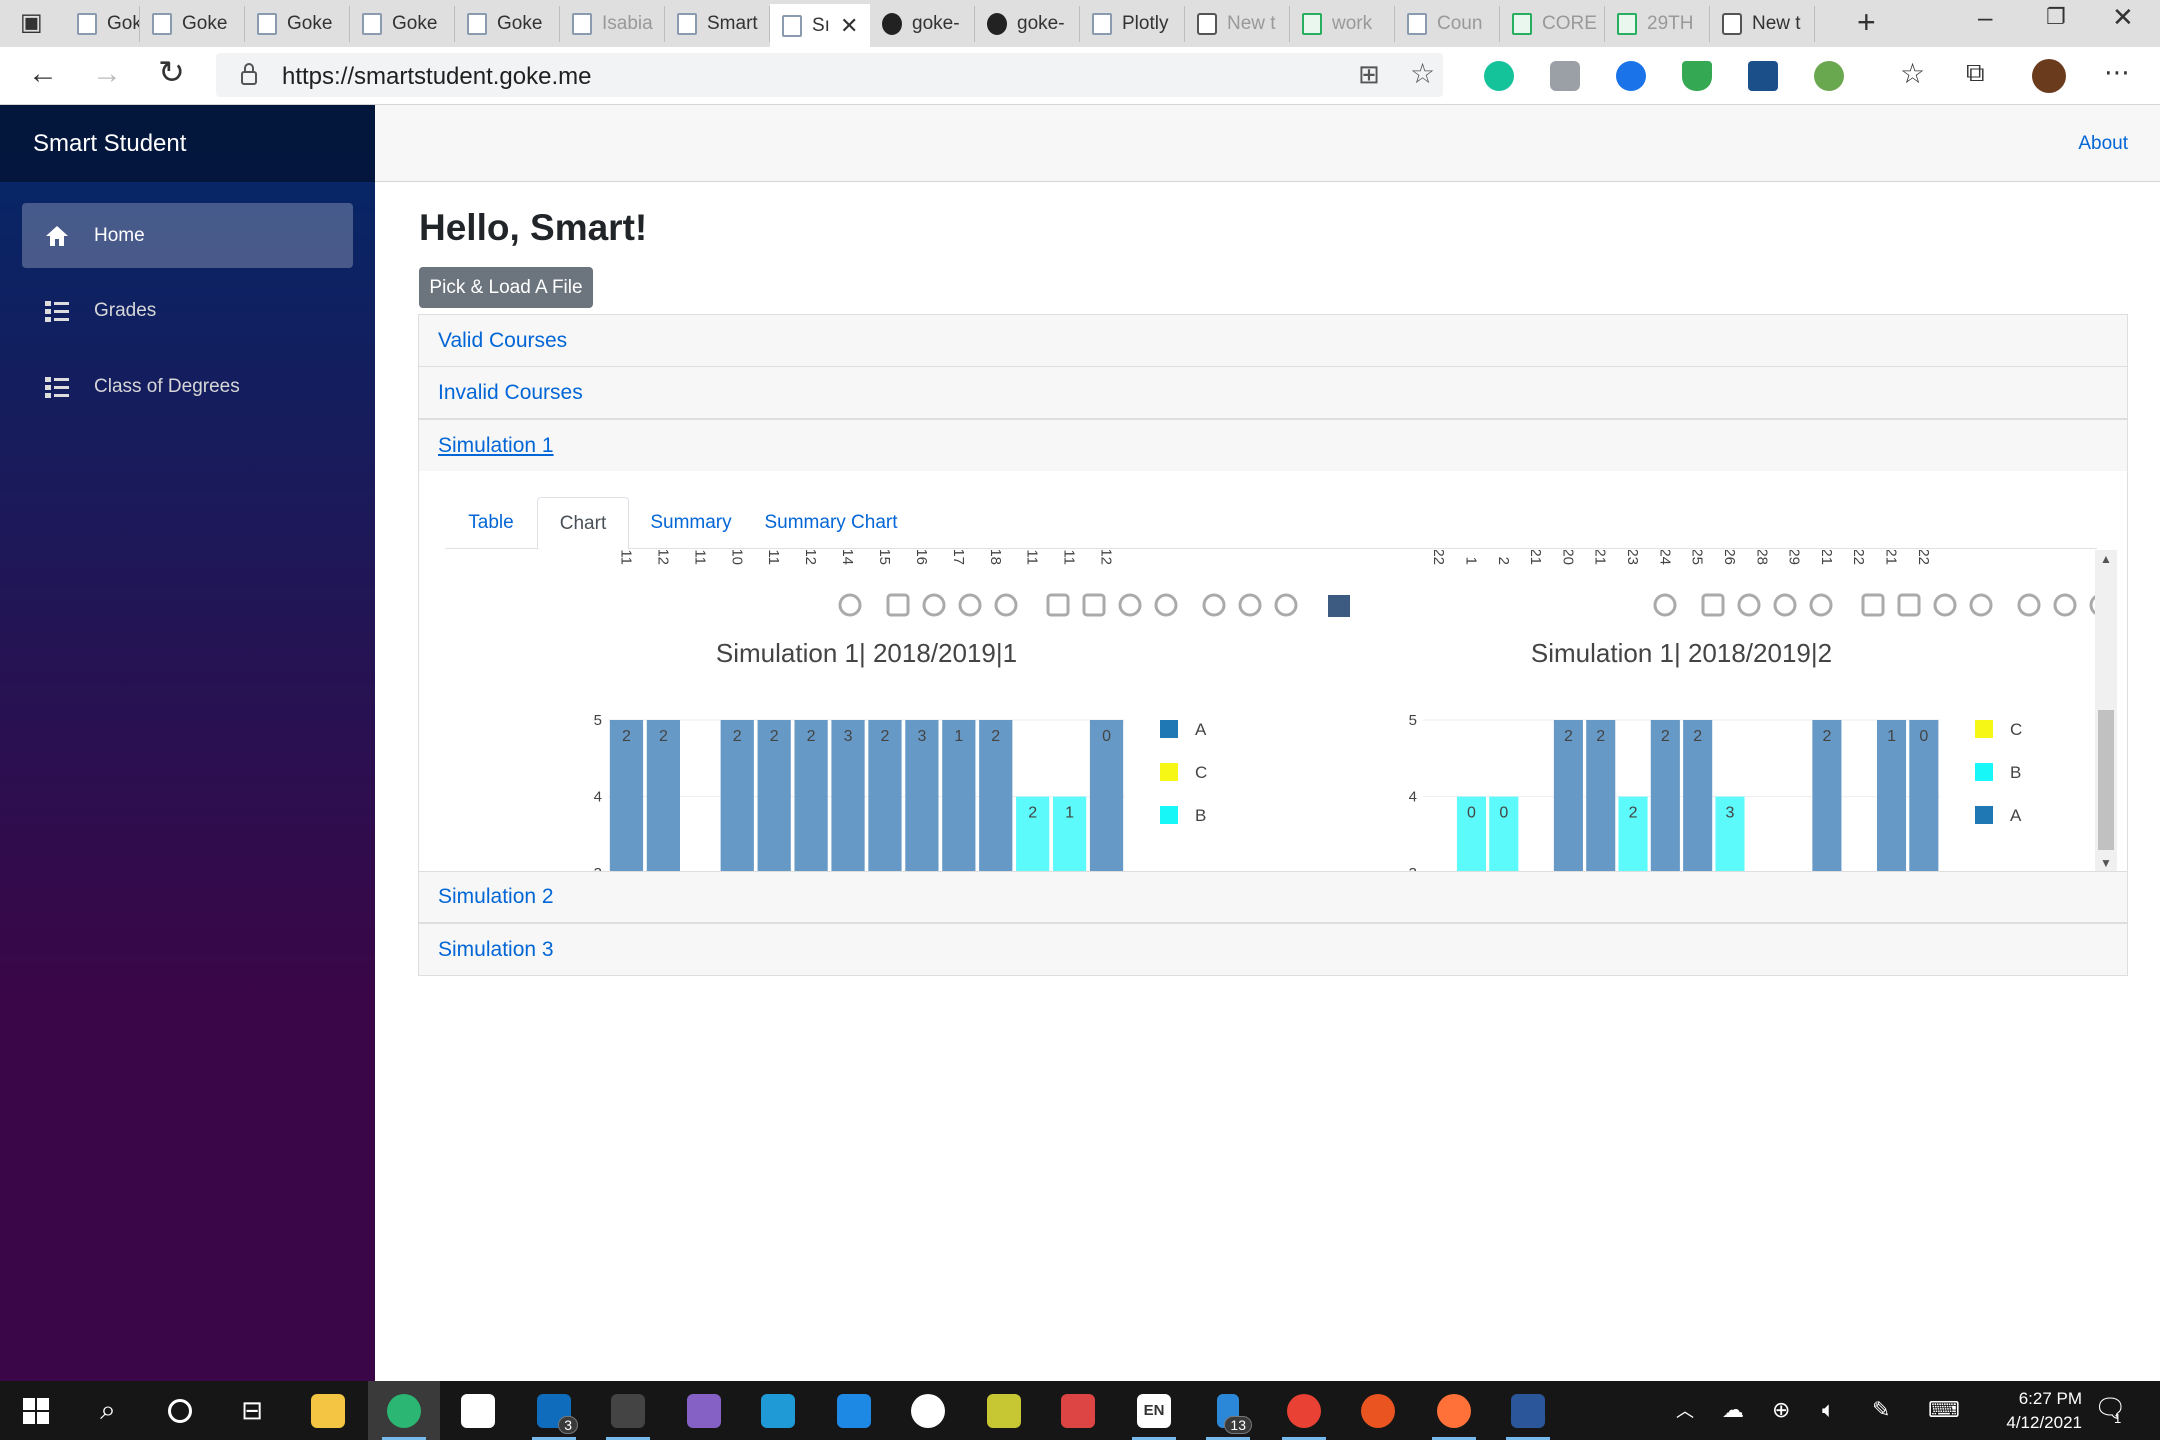 Image resolution: width=2160 pixels, height=1440 pixels. I want to click on pen-icon: ✎, so click(1881, 1410).